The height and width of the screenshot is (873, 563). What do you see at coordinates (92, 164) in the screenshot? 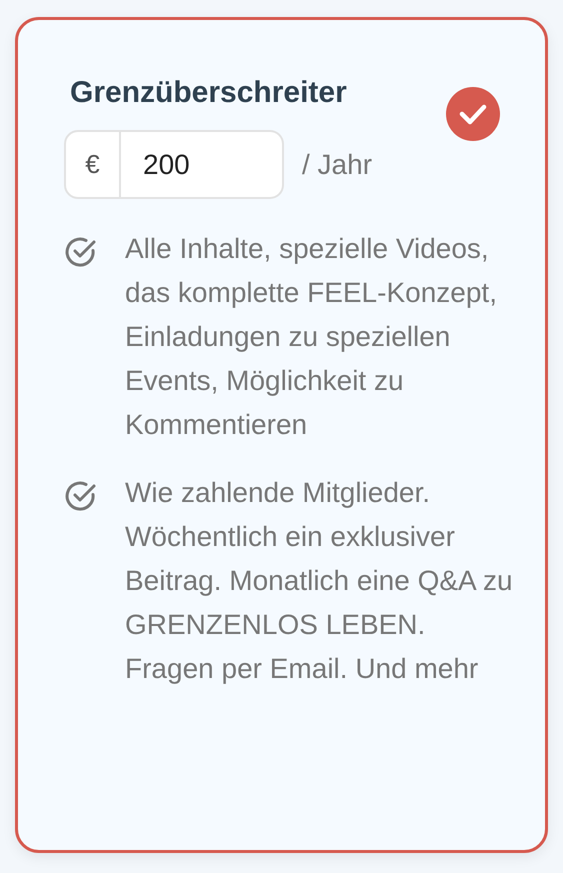
I see `currency-label: €` at bounding box center [92, 164].